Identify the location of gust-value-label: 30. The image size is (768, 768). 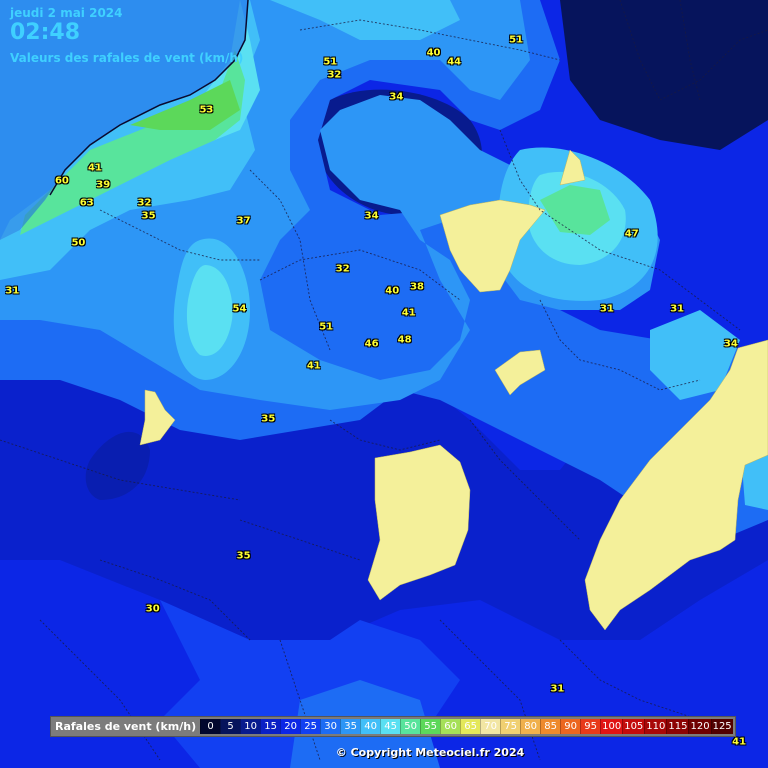
(152, 609).